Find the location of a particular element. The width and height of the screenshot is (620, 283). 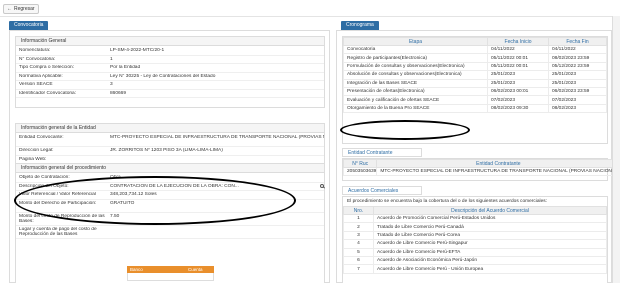

field-label: Versión SEACE is located at coordinates (36, 85).